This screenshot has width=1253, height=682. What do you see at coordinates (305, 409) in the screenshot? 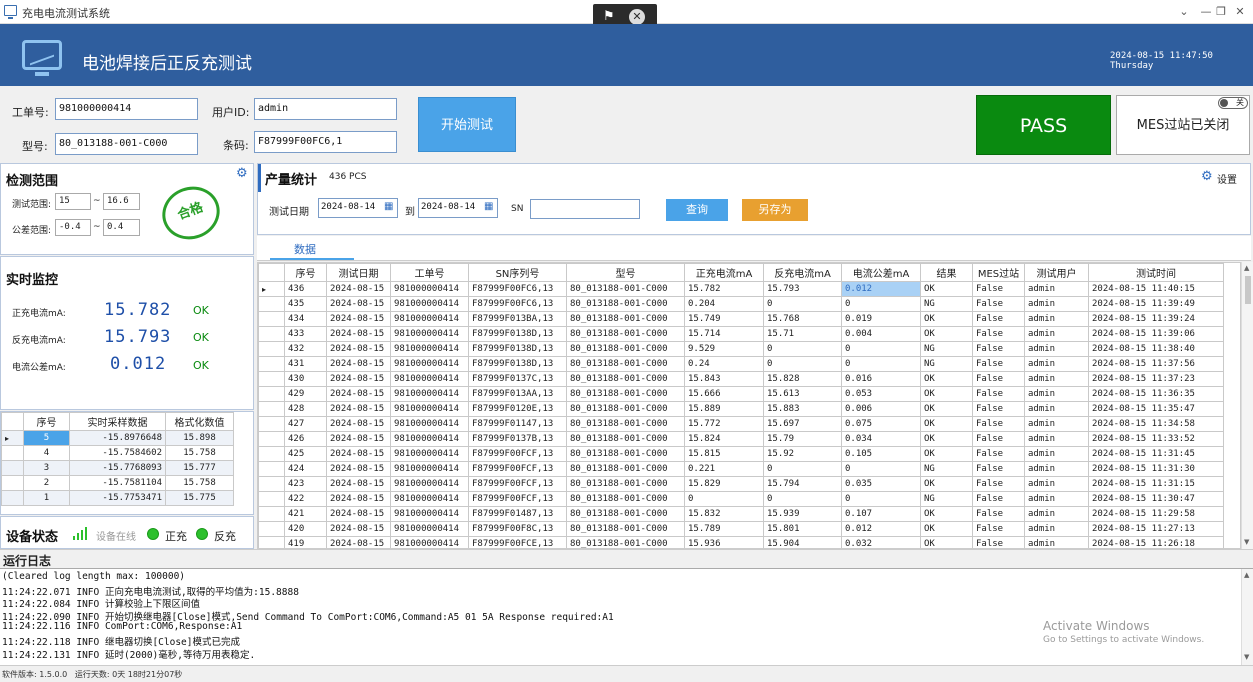
I see `grid-cell: 428` at bounding box center [305, 409].